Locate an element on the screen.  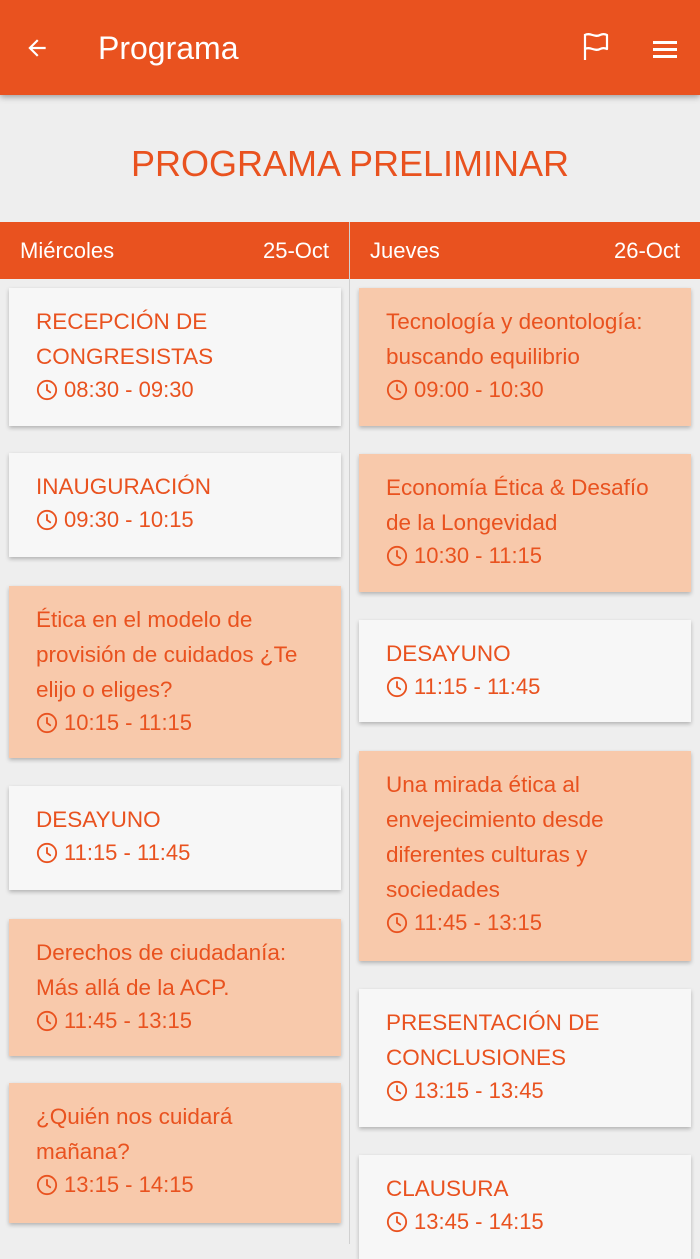
event-time: 13:15 - 13:45 is located at coordinates (525, 1091).